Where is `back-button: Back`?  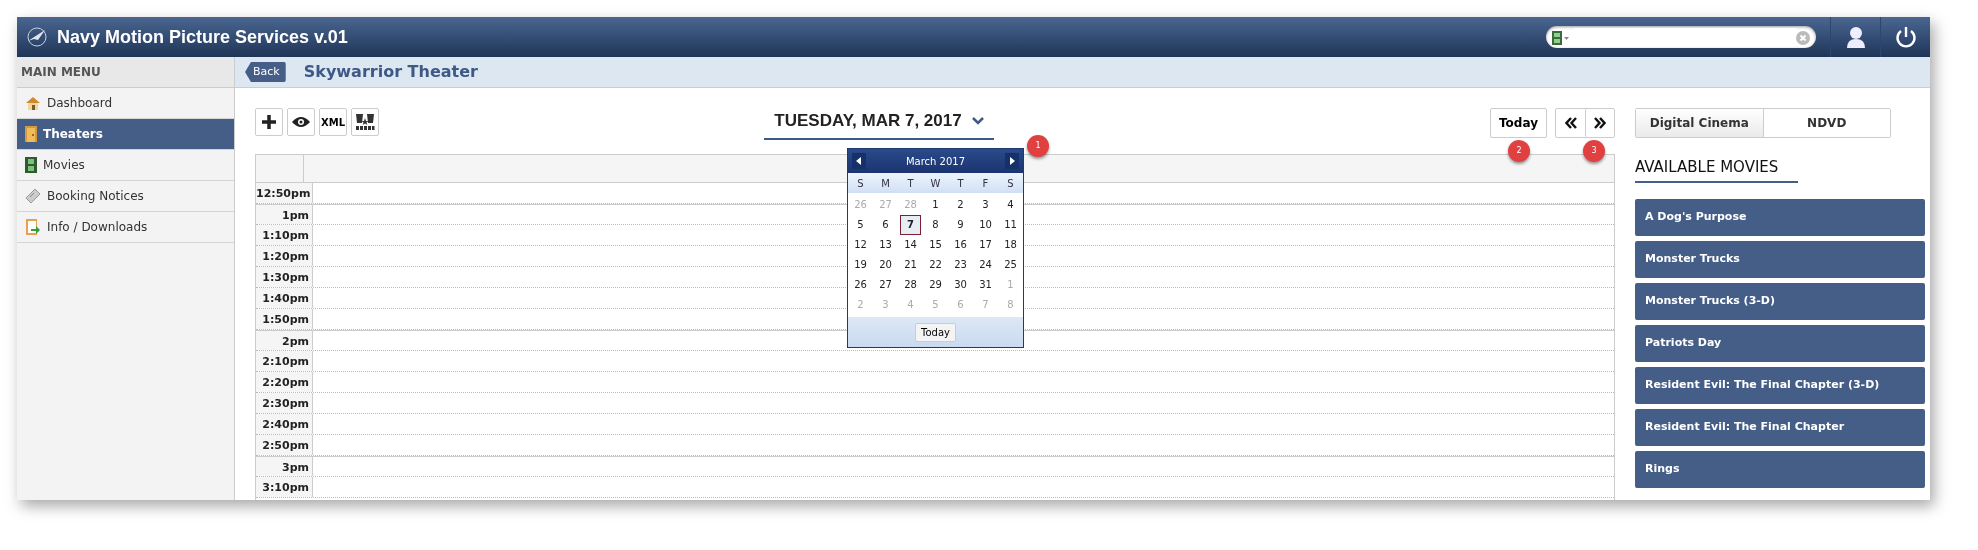
back-button: Back is located at coordinates (265, 72).